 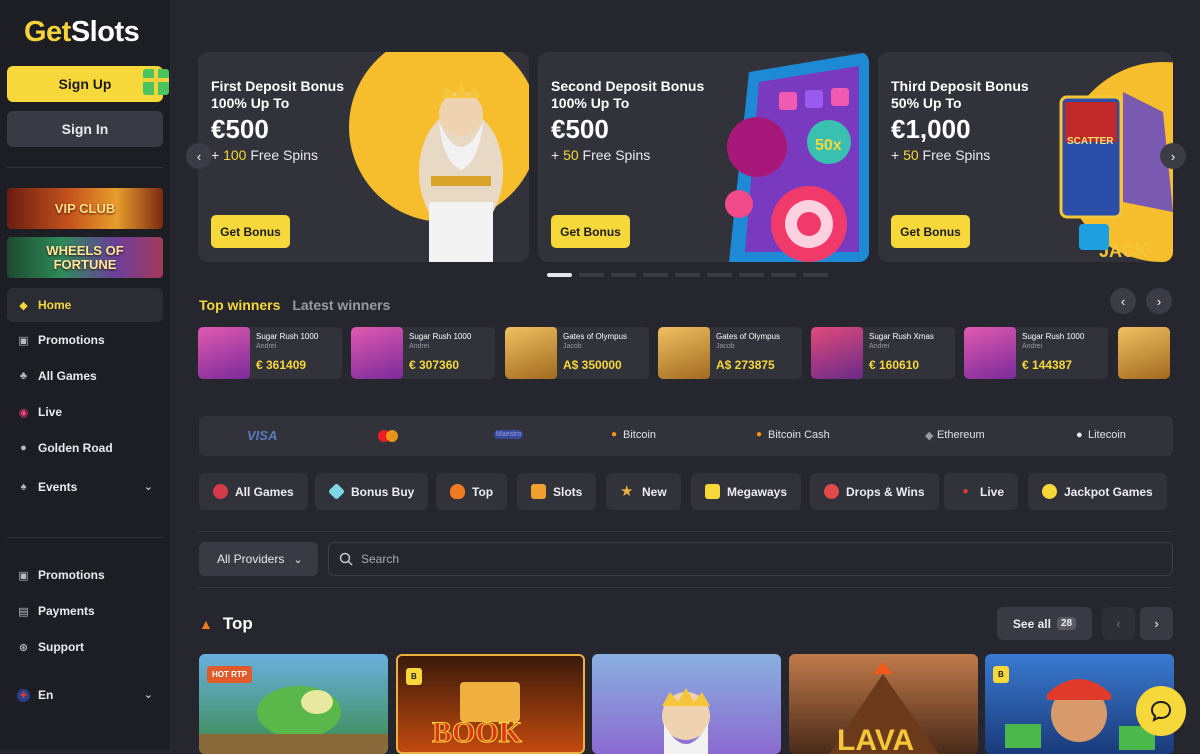 What do you see at coordinates (75, 448) in the screenshot?
I see `sidebar-item-label: Golden Road` at bounding box center [75, 448].